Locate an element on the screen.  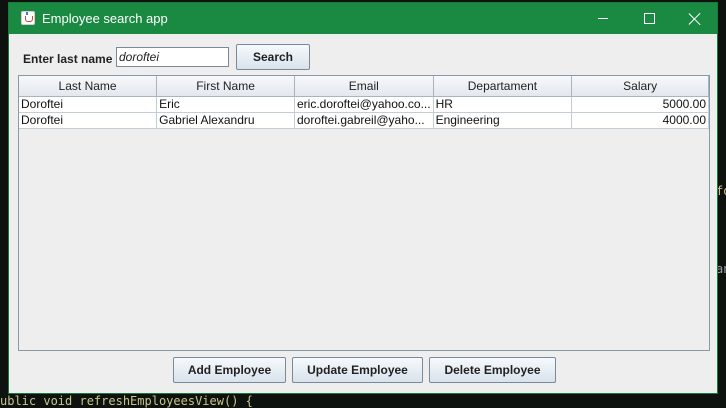
column-header-email: Email is located at coordinates (364, 86).